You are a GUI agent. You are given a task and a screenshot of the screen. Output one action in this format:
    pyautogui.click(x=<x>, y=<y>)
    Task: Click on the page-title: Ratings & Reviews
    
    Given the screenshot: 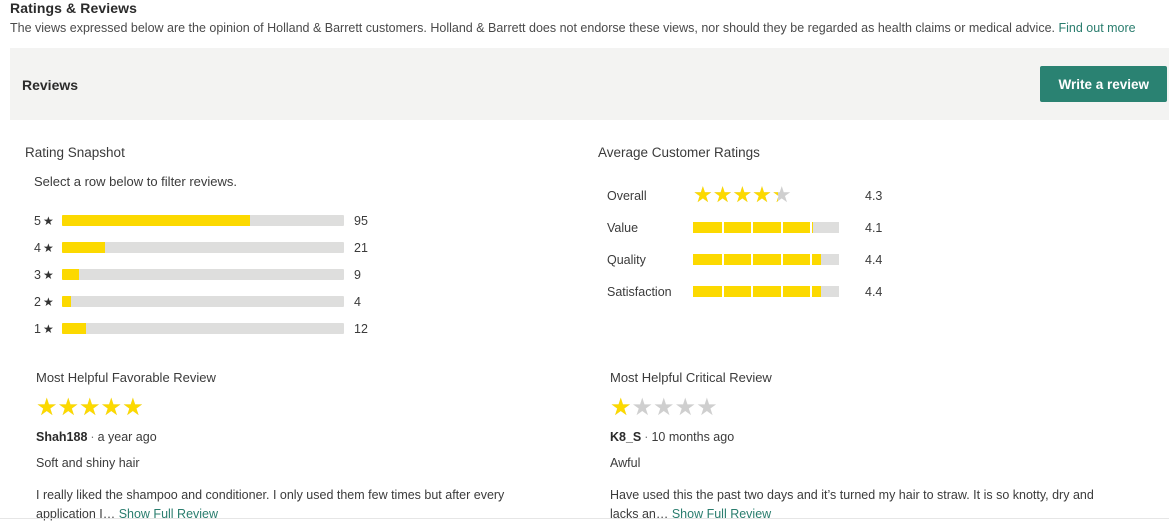 What is the action you would take?
    pyautogui.click(x=73, y=8)
    